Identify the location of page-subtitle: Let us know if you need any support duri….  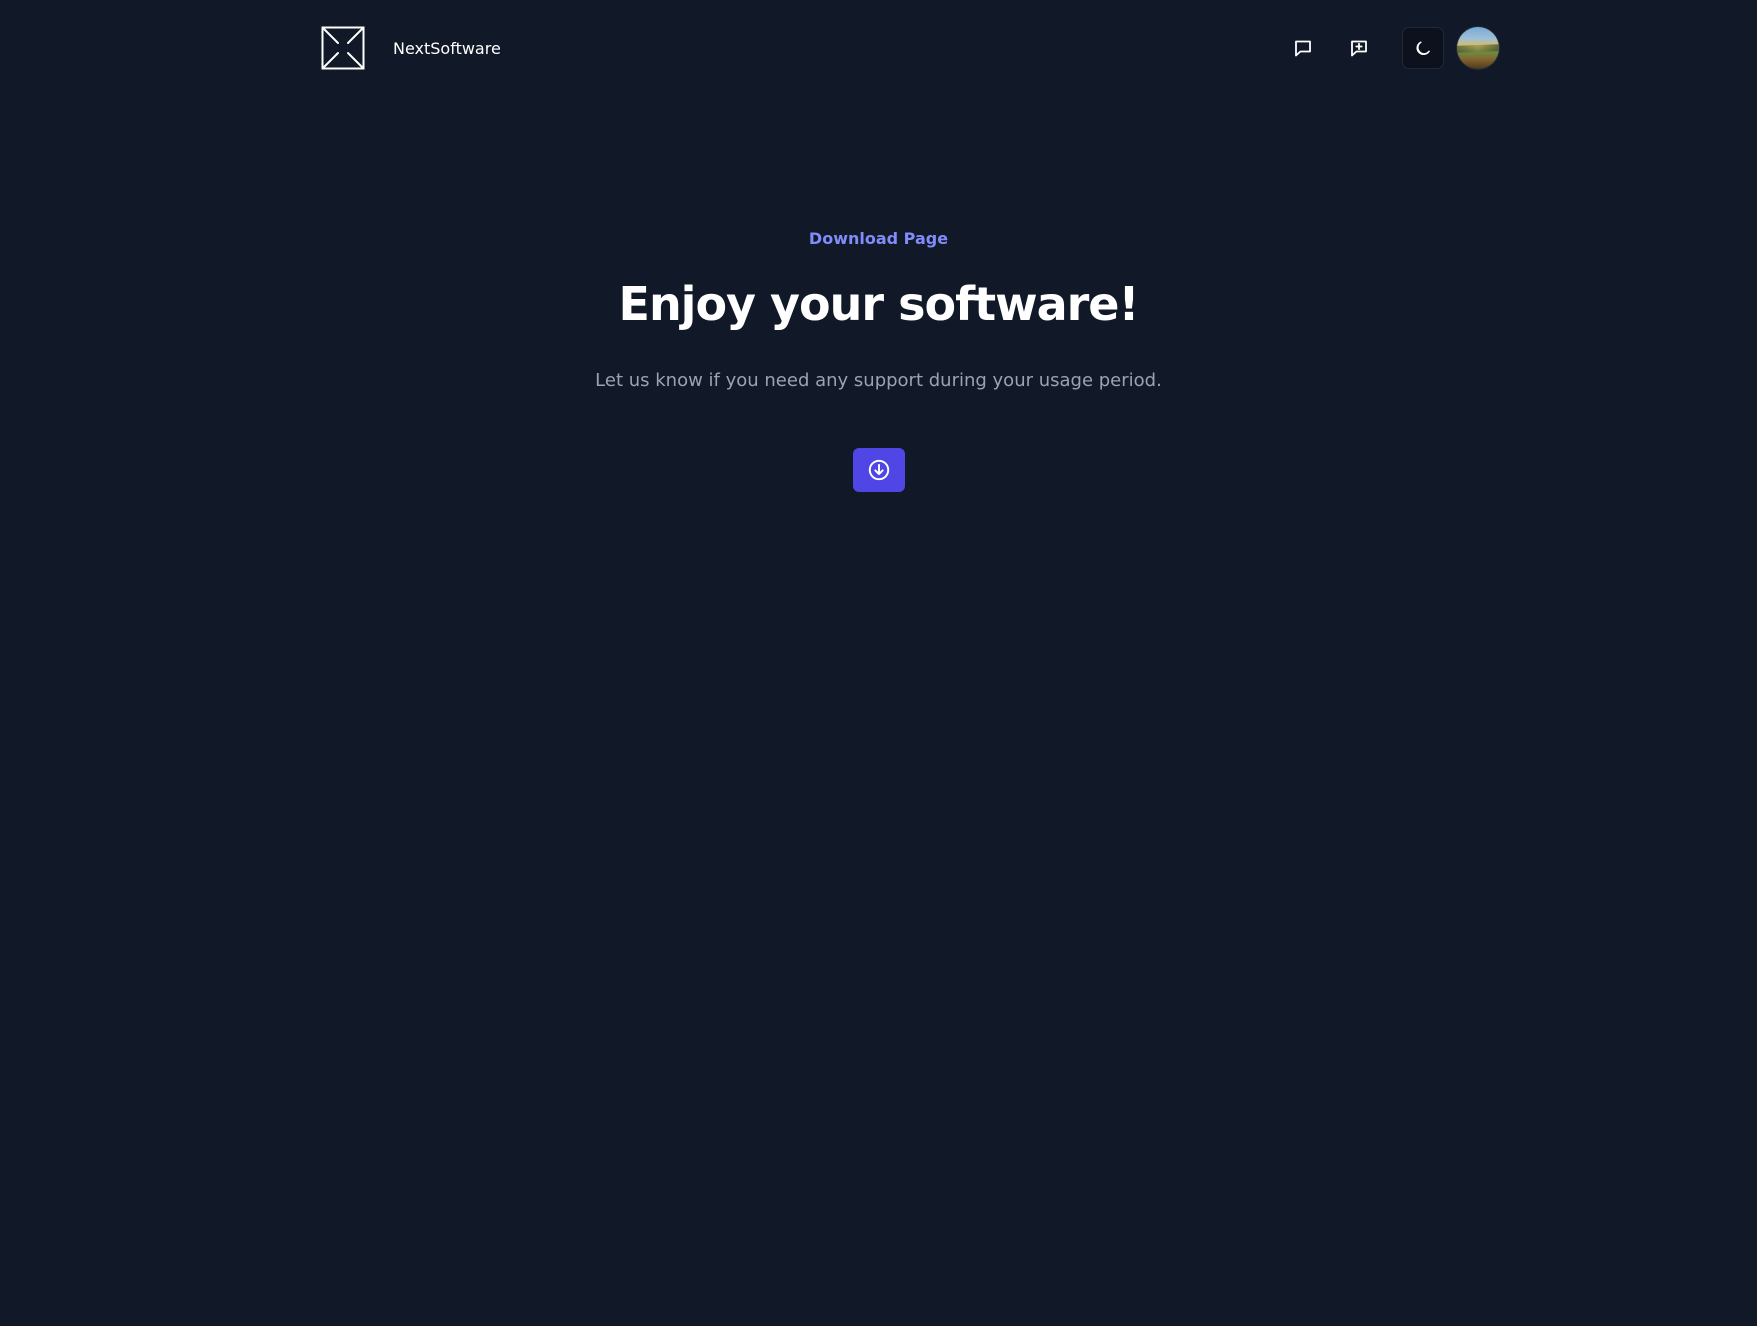
(878, 380).